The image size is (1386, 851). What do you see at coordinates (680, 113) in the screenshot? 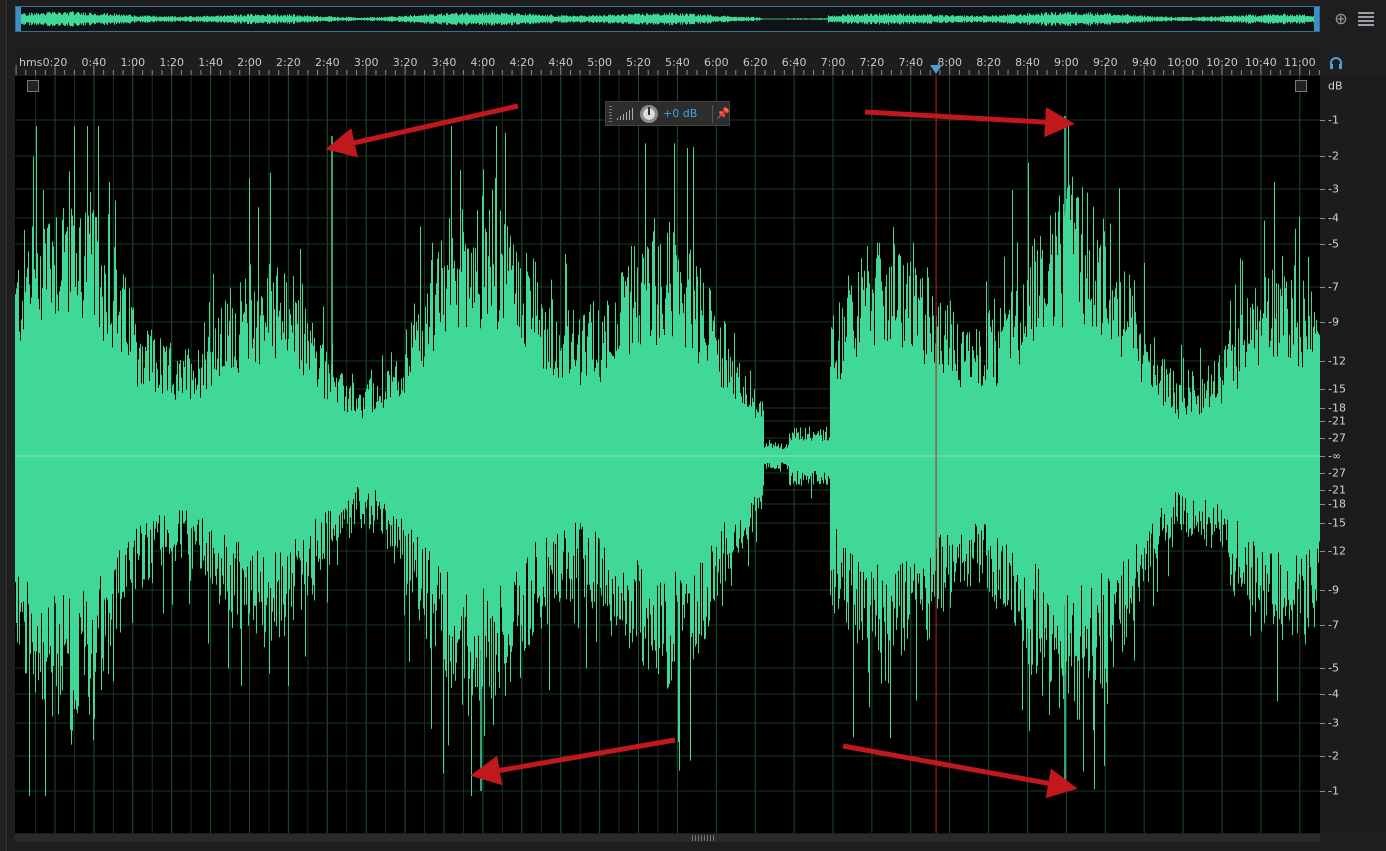
I see `gain-value: +0 dB` at bounding box center [680, 113].